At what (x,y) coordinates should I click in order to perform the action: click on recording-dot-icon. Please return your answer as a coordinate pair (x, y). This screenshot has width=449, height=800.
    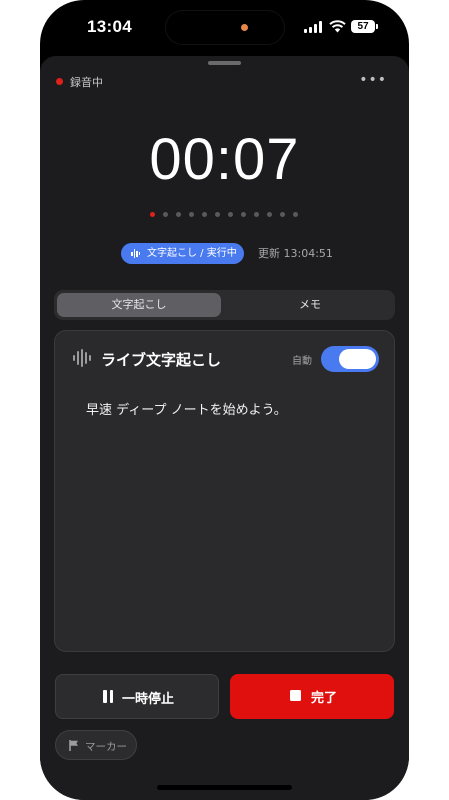
    Looking at the image, I should click on (59, 81).